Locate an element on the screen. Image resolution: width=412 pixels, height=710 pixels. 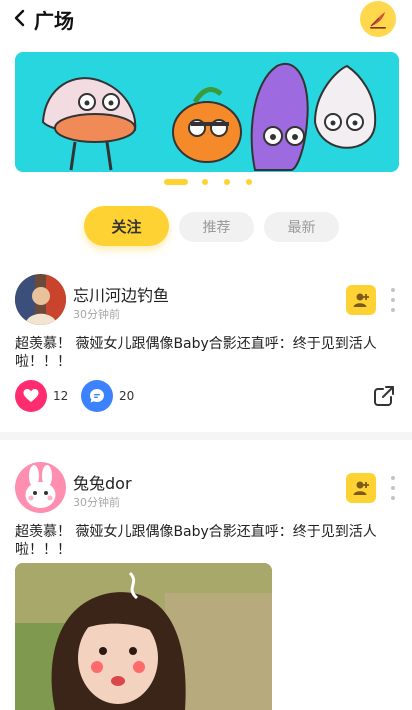
carousel-indicator is located at coordinates (216, 182).